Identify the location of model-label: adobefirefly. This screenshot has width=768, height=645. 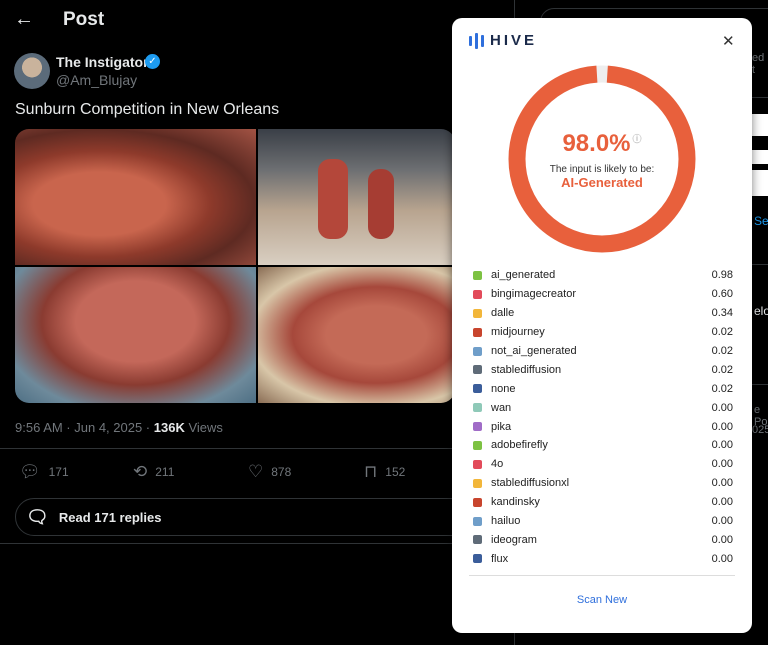
(519, 445).